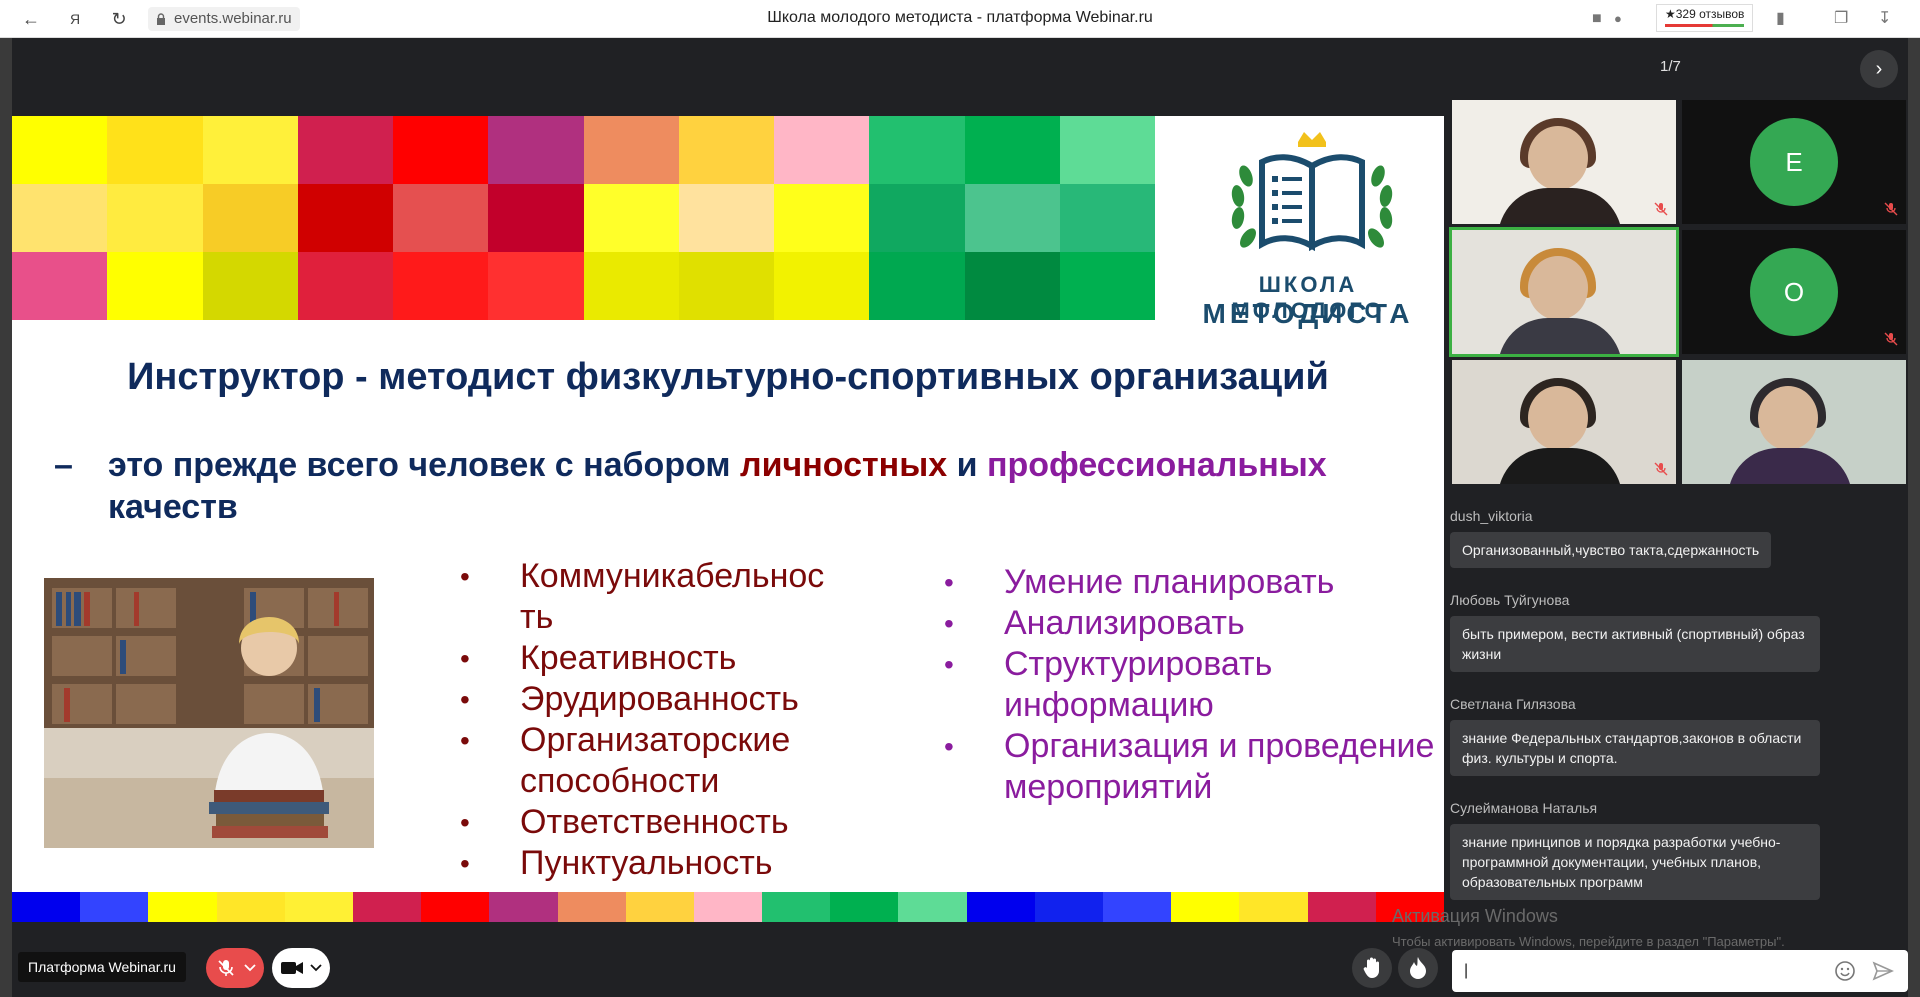 The height and width of the screenshot is (997, 1920). Describe the element at coordinates (654, 822) in the screenshot. I see `personal-quality-text: Ответственность` at that location.